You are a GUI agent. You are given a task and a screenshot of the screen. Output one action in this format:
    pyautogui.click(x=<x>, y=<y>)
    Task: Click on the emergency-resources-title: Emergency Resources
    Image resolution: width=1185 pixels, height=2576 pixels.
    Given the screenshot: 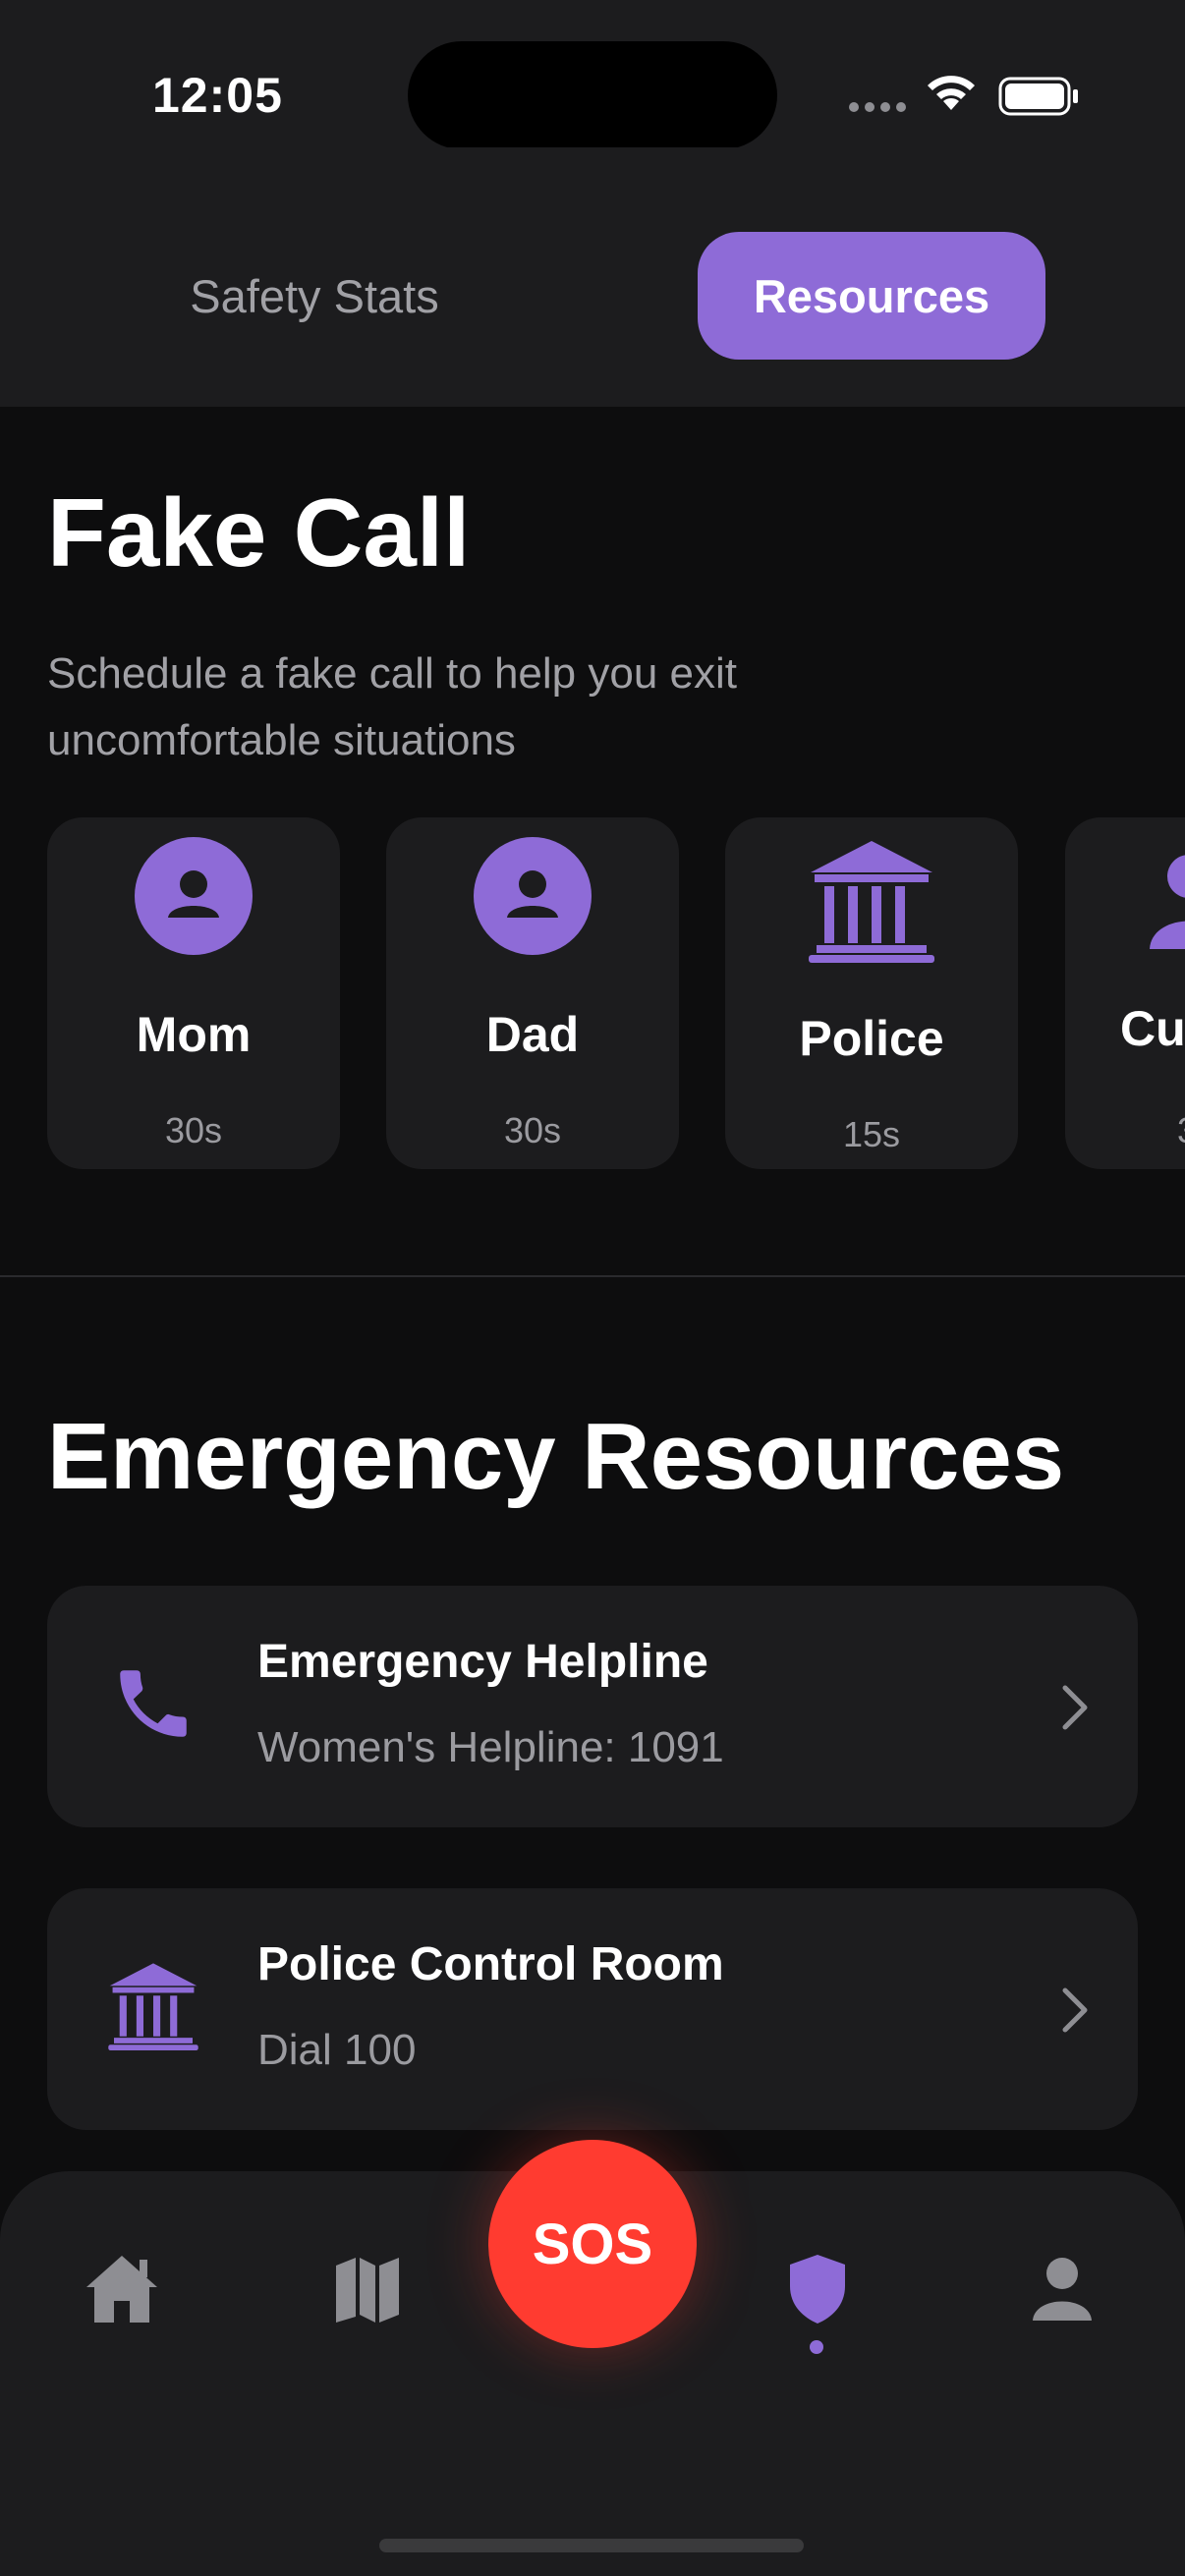 What is the action you would take?
    pyautogui.click(x=556, y=1456)
    